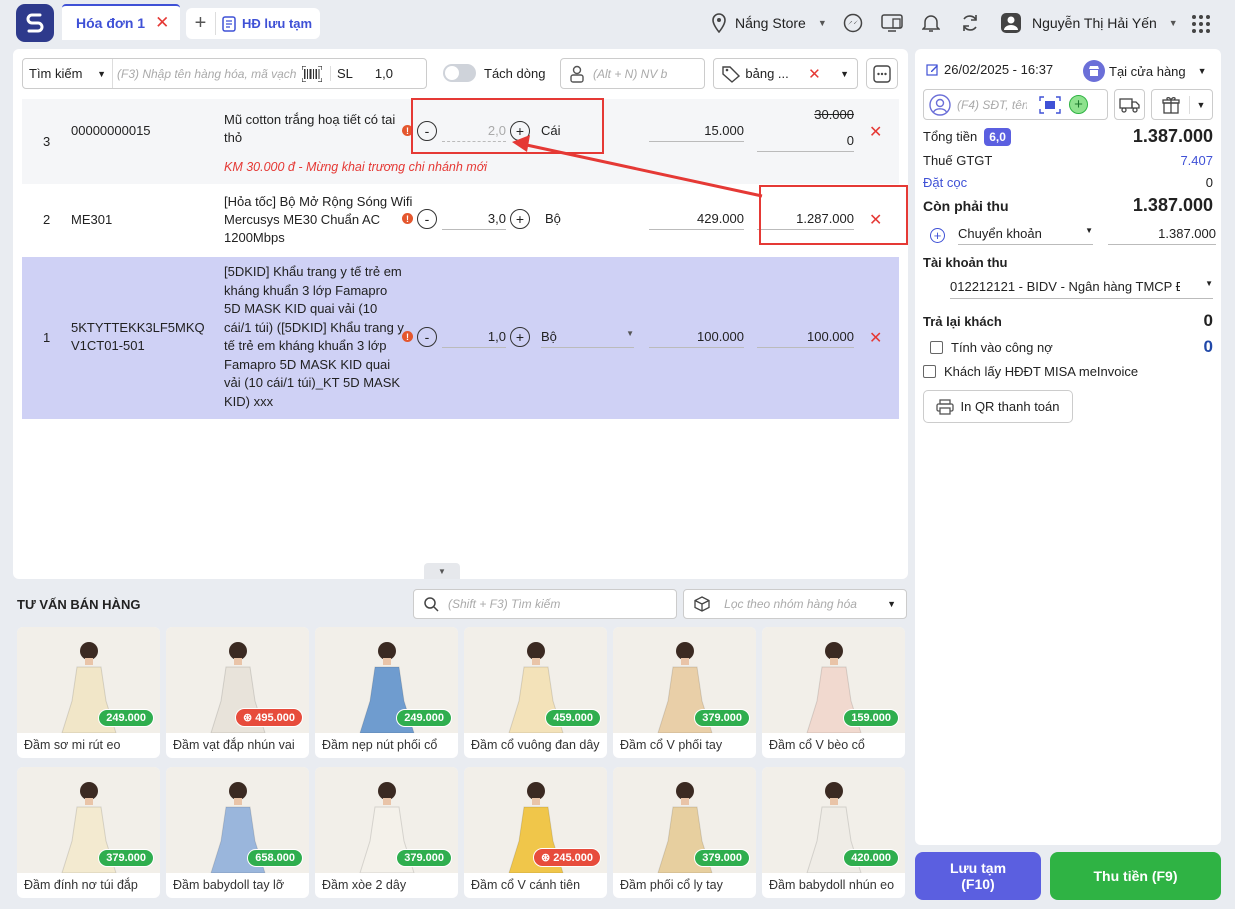 The width and height of the screenshot is (1235, 909). What do you see at coordinates (234, 745) in the screenshot?
I see `product-name: Đầm vạt đắp nhún vai` at bounding box center [234, 745].